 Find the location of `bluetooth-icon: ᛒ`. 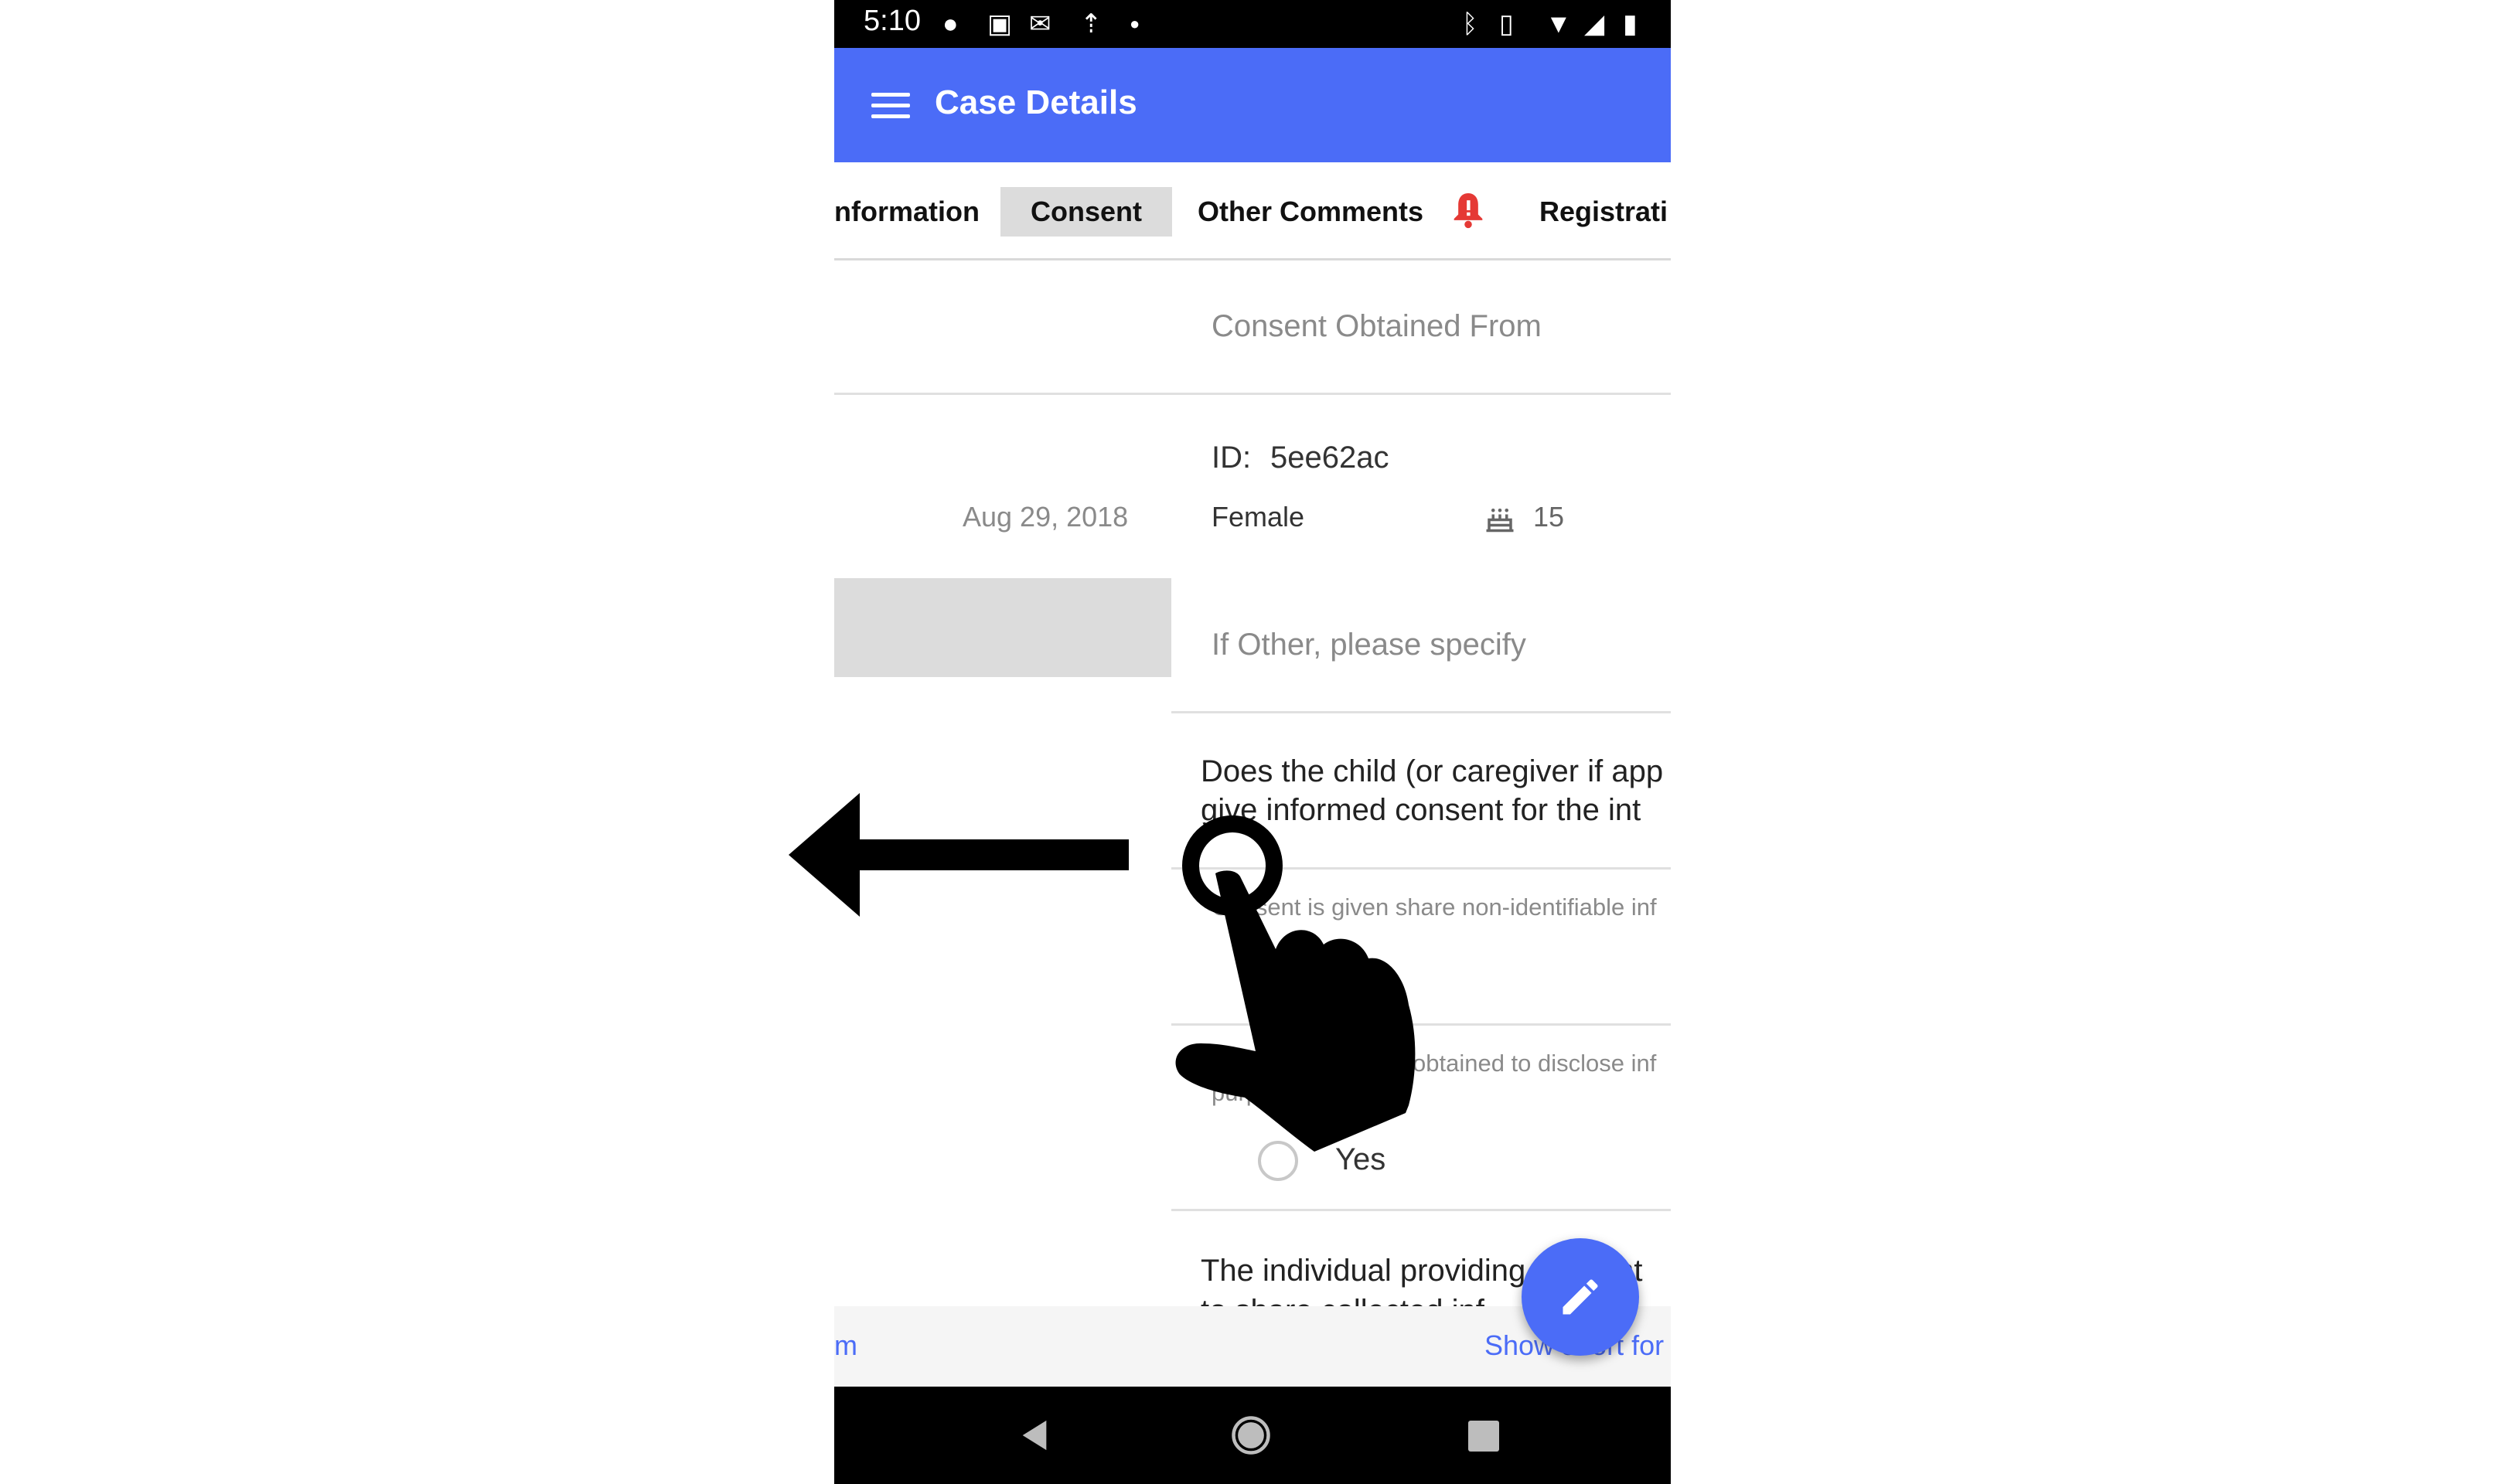

bluetooth-icon: ᛒ is located at coordinates (1470, 24).